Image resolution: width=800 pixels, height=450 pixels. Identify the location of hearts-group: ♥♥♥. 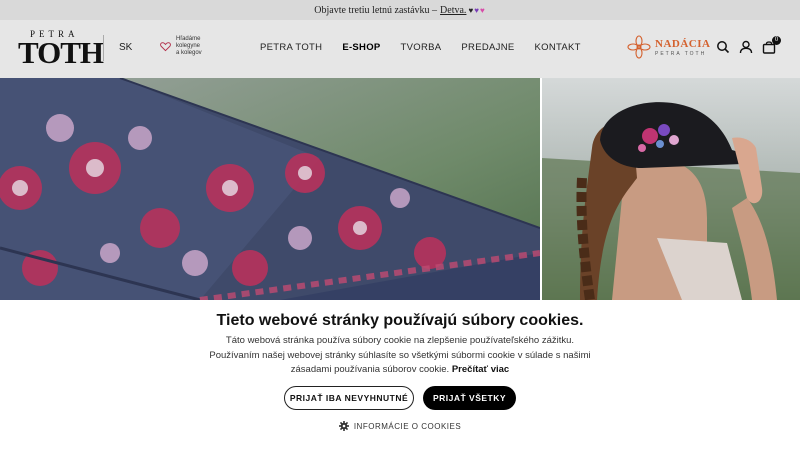
(476, 10).